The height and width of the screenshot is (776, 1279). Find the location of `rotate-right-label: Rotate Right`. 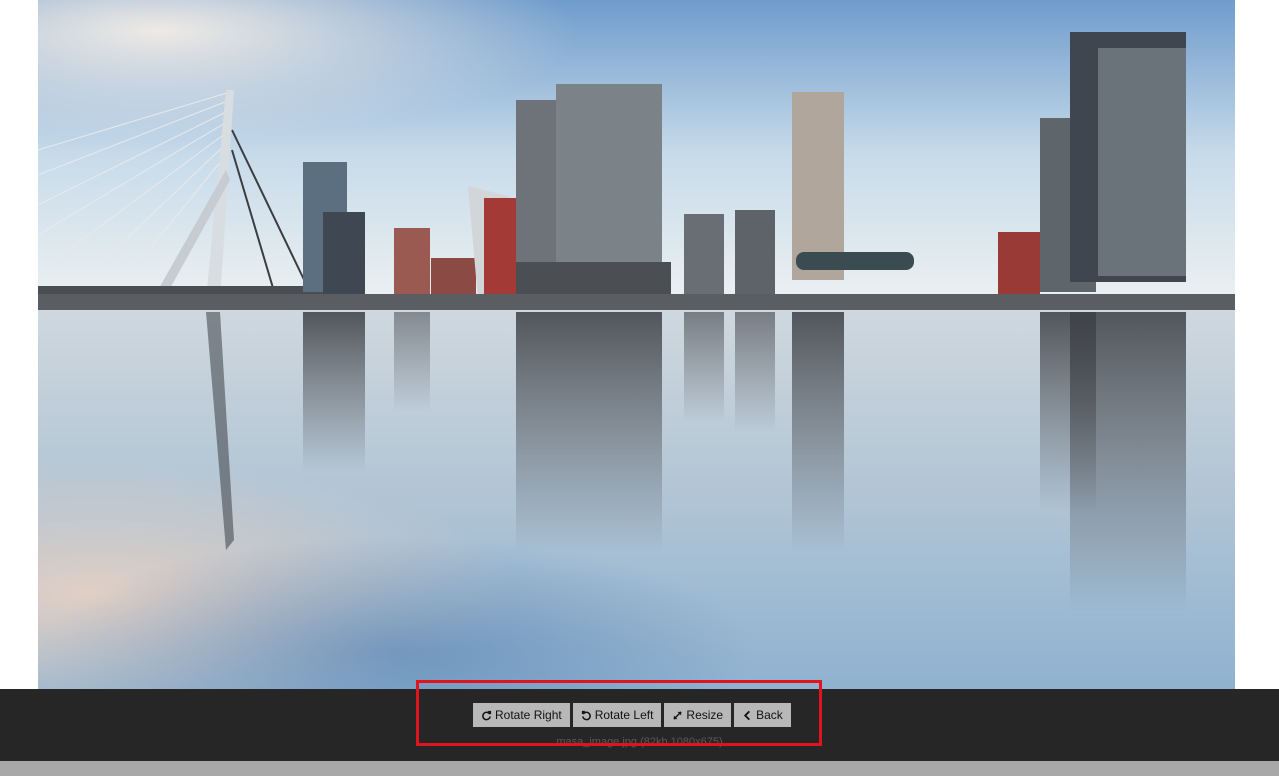

rotate-right-label: Rotate Right is located at coordinates (528, 715).